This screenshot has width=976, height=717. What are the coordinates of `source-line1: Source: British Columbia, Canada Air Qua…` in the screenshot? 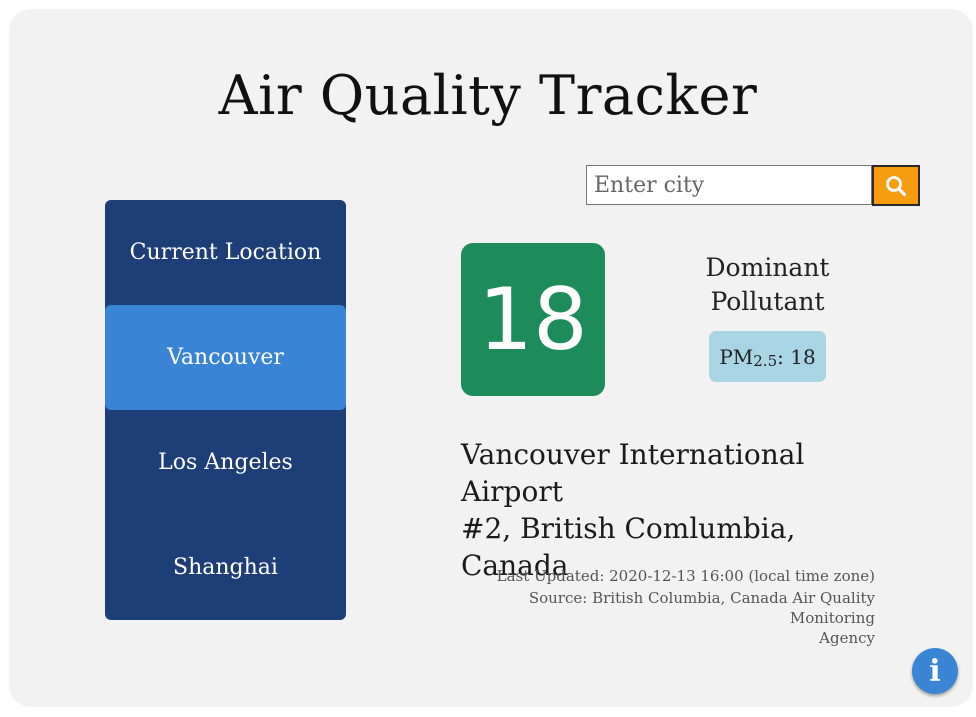 It's located at (701, 608).